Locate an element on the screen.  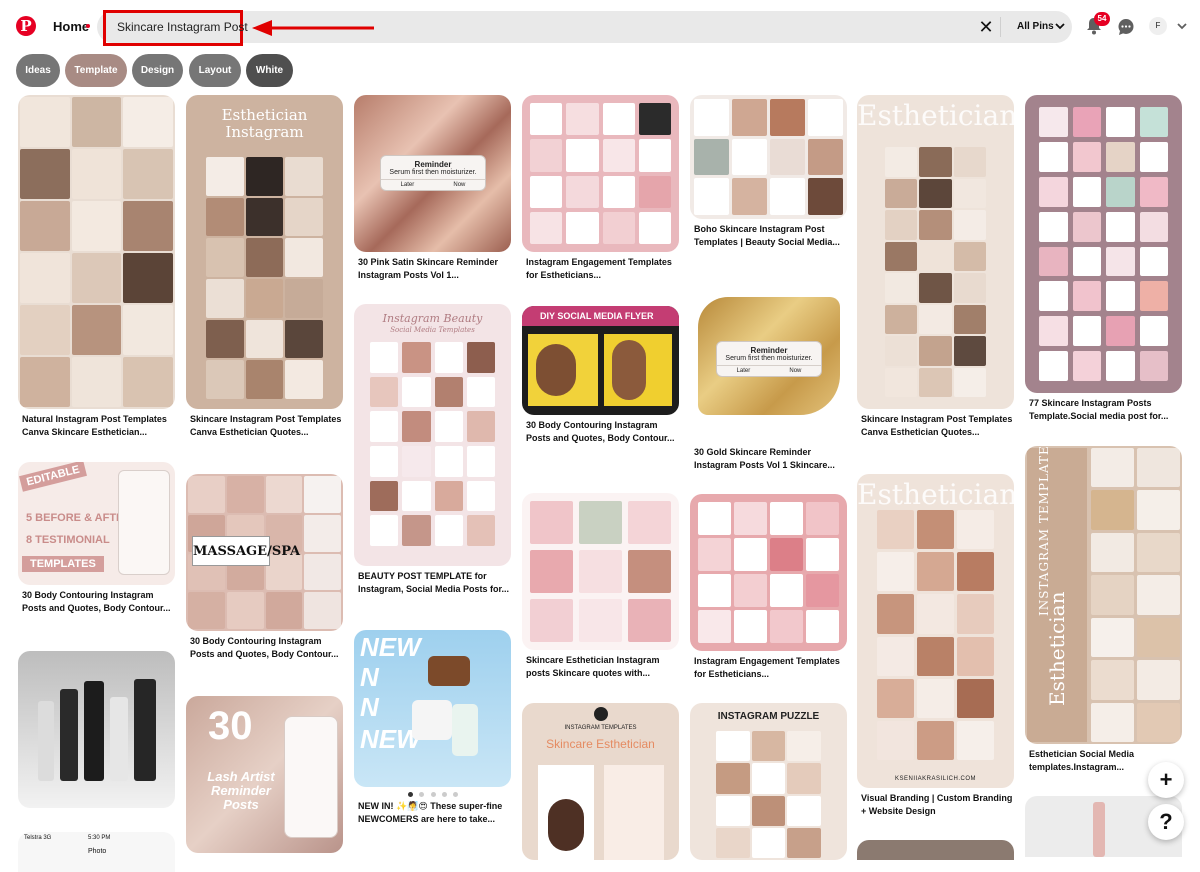
pin-card: INSTAGRAM PUZZLE is located at coordinates (768, 781).